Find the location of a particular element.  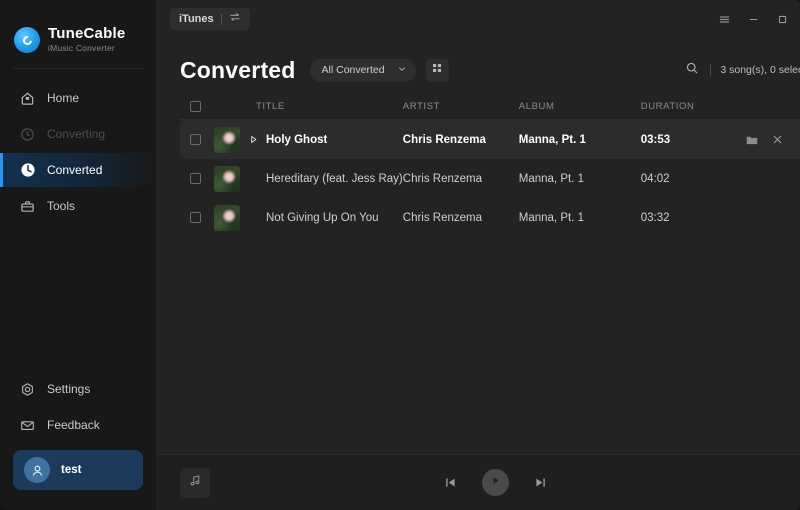

song-title: Not Giving Up On You is located at coordinates (322, 217).